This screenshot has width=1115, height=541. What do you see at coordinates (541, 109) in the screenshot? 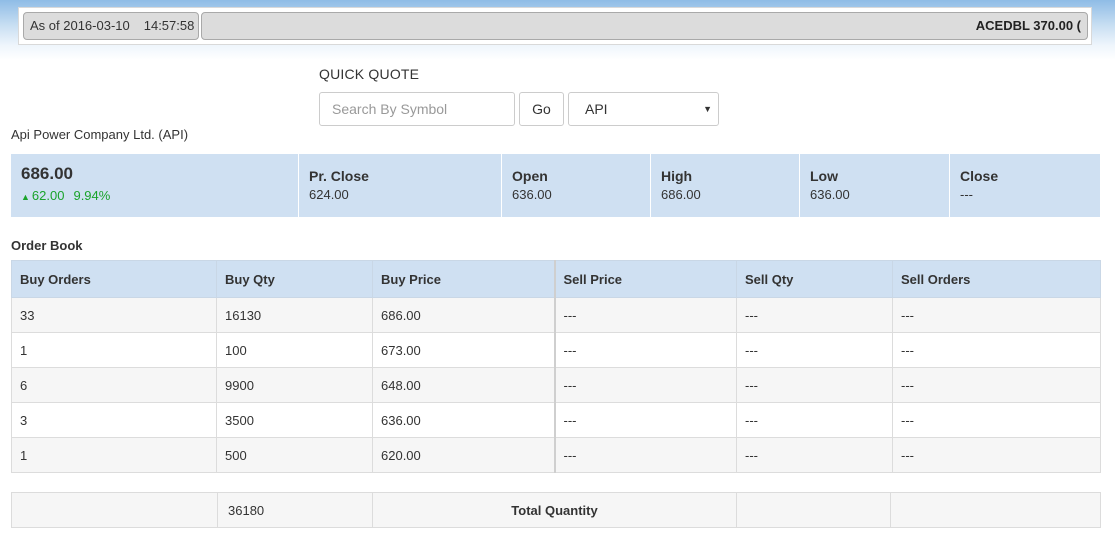
I see `go-button: Go` at bounding box center [541, 109].